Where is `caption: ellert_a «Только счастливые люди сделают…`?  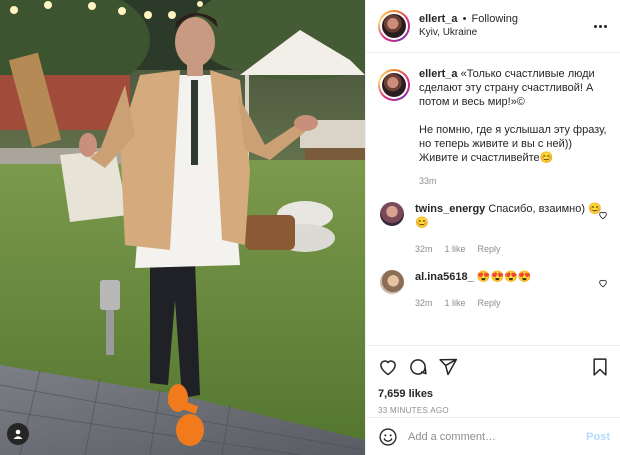 caption: ellert_a «Только счастливые люди сделают… is located at coordinates (493, 127).